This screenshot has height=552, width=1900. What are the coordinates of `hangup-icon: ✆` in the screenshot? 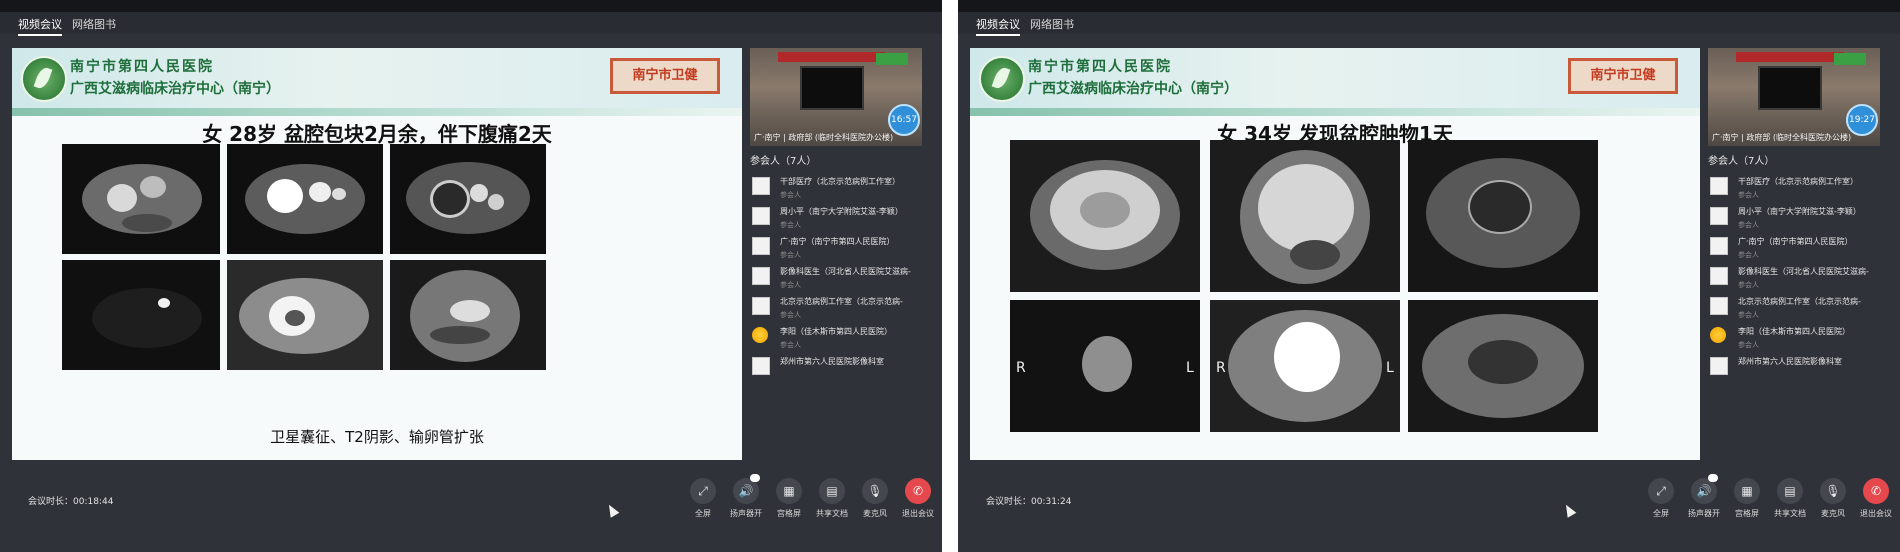 It's located at (918, 491).